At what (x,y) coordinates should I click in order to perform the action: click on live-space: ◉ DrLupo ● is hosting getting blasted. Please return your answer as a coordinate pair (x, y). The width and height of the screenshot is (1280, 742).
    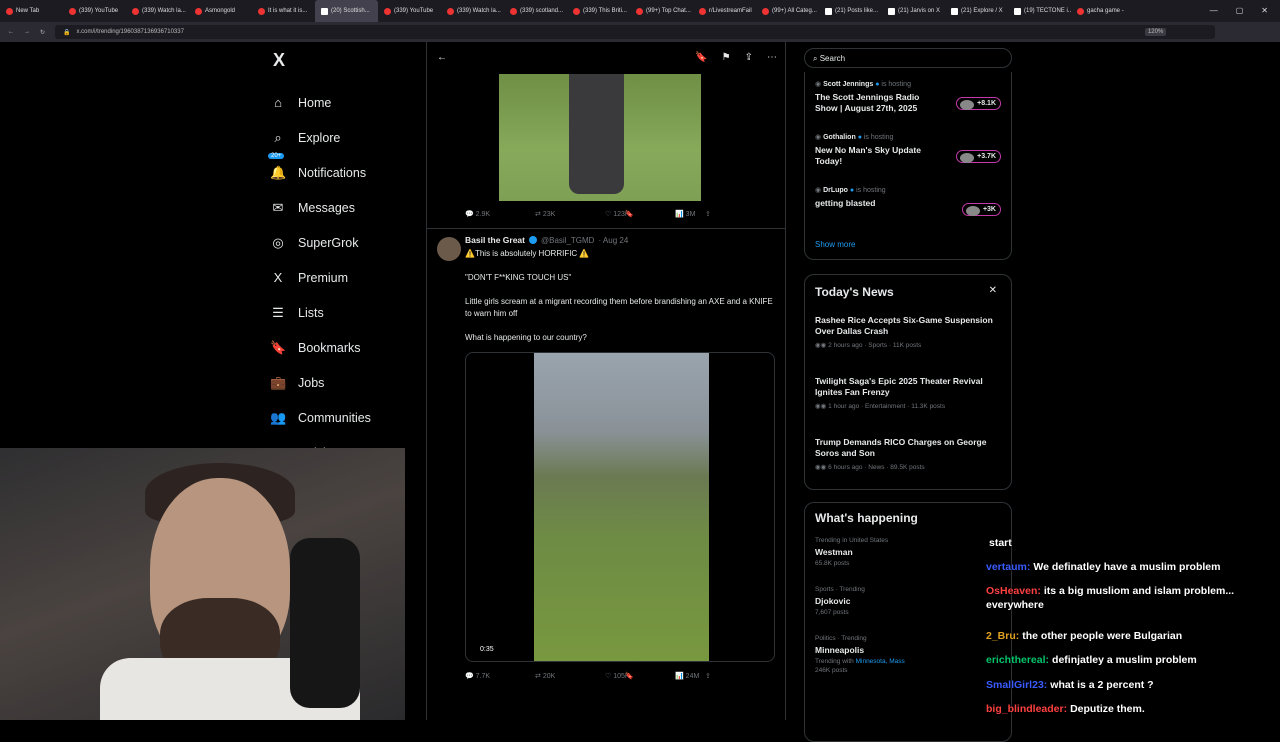
    Looking at the image, I should click on (877, 197).